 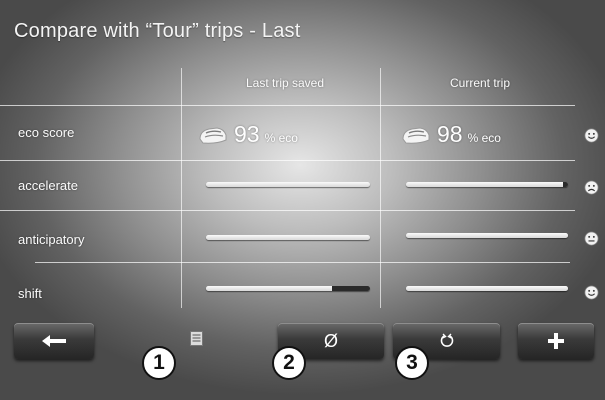 I want to click on callout-1: 1, so click(x=159, y=363).